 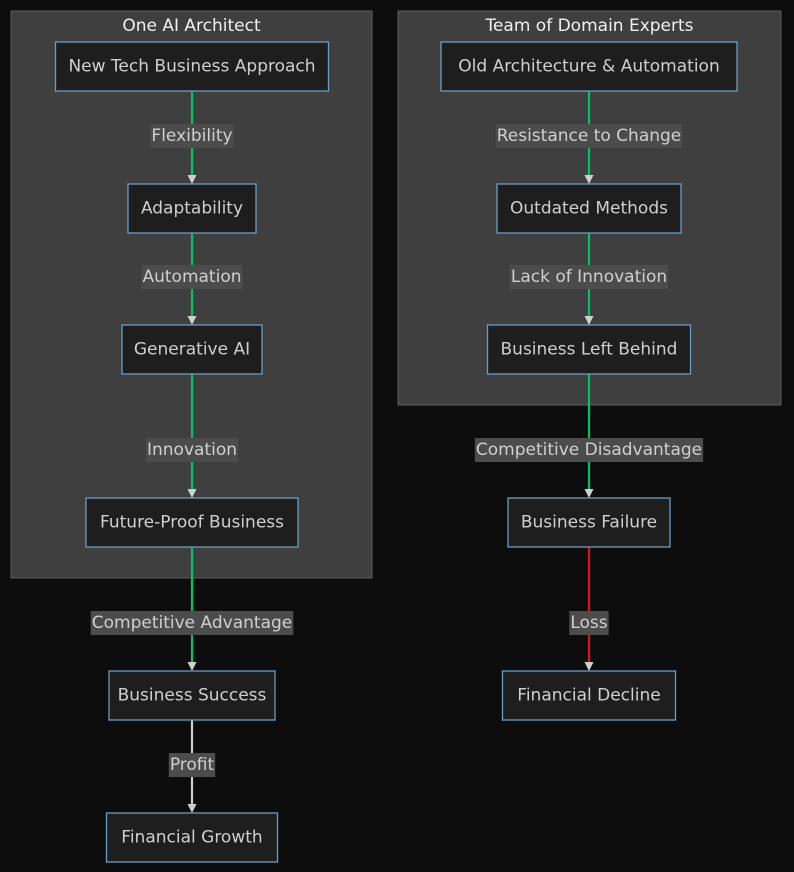 I want to click on node-label: Business Failure, so click(x=589, y=523).